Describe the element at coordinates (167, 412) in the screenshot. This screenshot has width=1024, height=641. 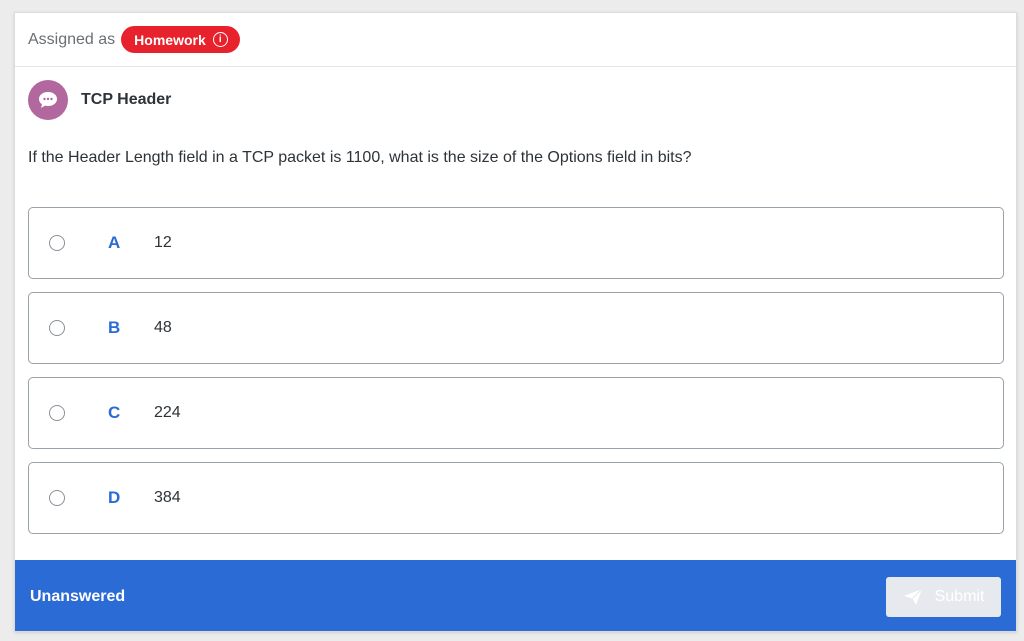
I see `option-value: 224` at that location.